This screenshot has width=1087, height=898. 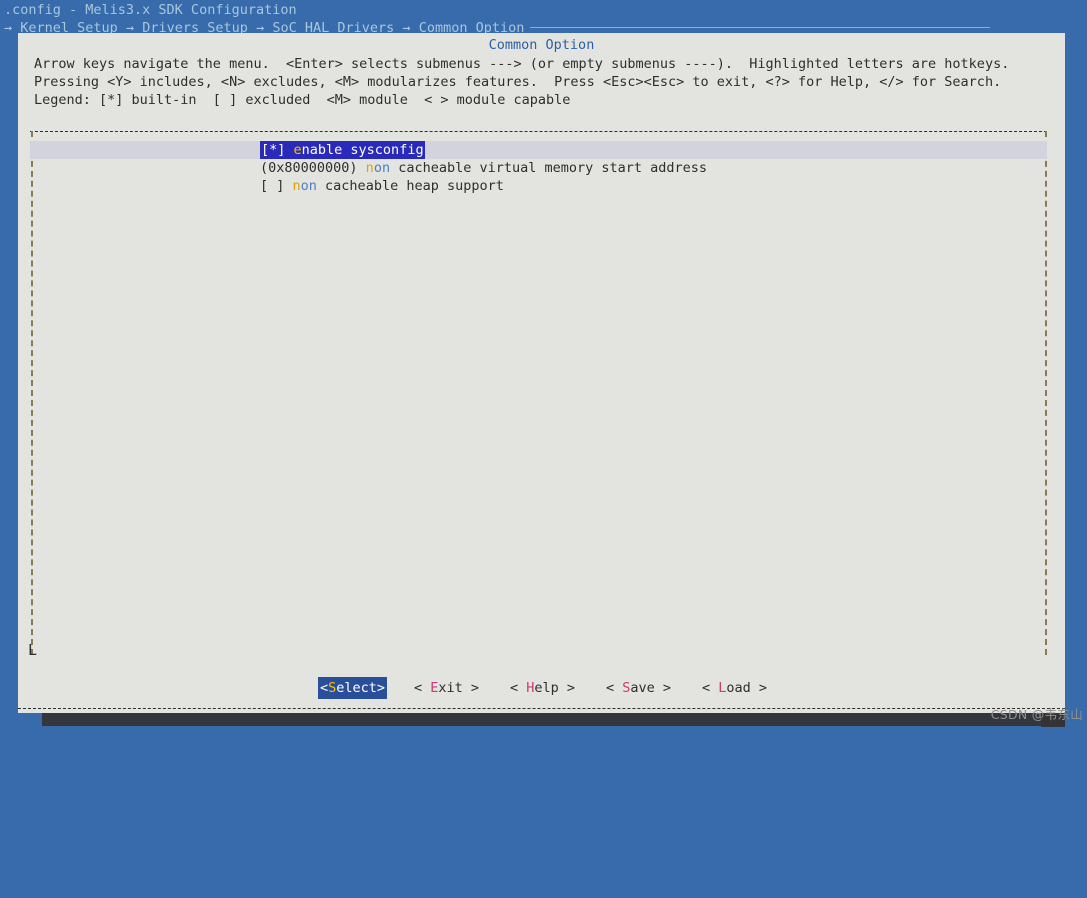 What do you see at coordinates (1036, 714) in the screenshot?
I see `watermark: CSDN @韦东山` at bounding box center [1036, 714].